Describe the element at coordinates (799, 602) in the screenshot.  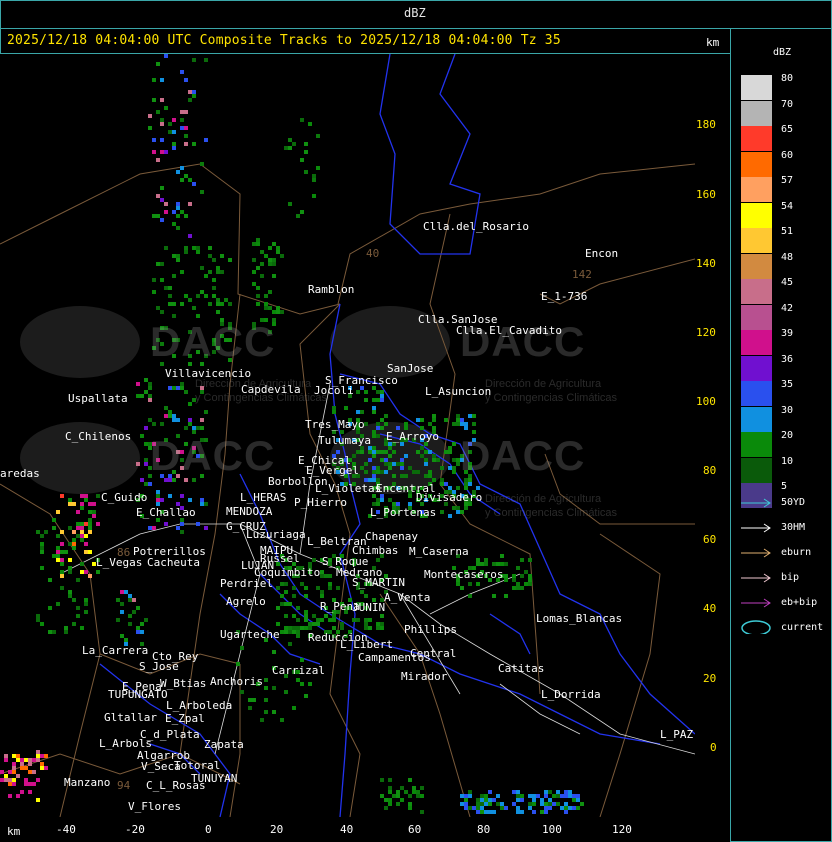
I see `track-label-eb-bip: eb+bip` at that location.